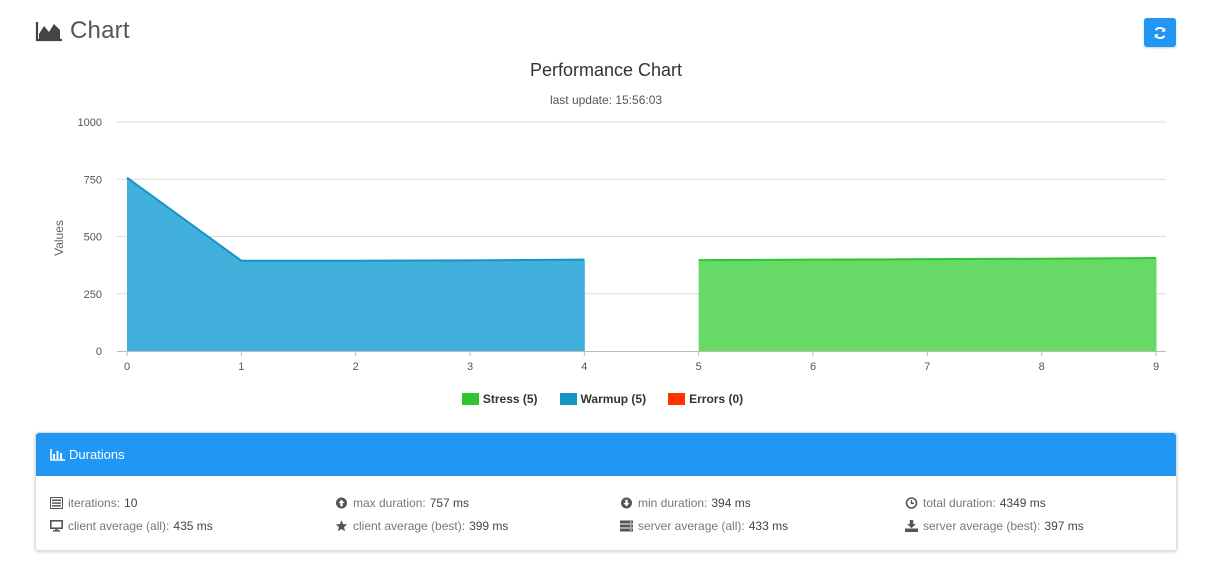 Image resolution: width=1205 pixels, height=567 pixels. Describe the element at coordinates (510, 399) in the screenshot. I see `legend-label-stress: Stress (5)` at that location.